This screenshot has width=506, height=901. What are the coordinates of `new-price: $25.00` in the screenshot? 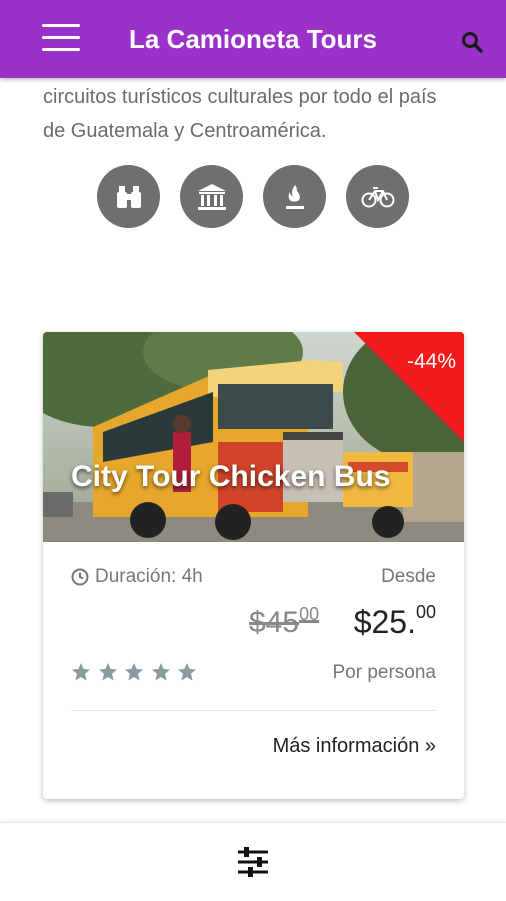 It's located at (394, 621).